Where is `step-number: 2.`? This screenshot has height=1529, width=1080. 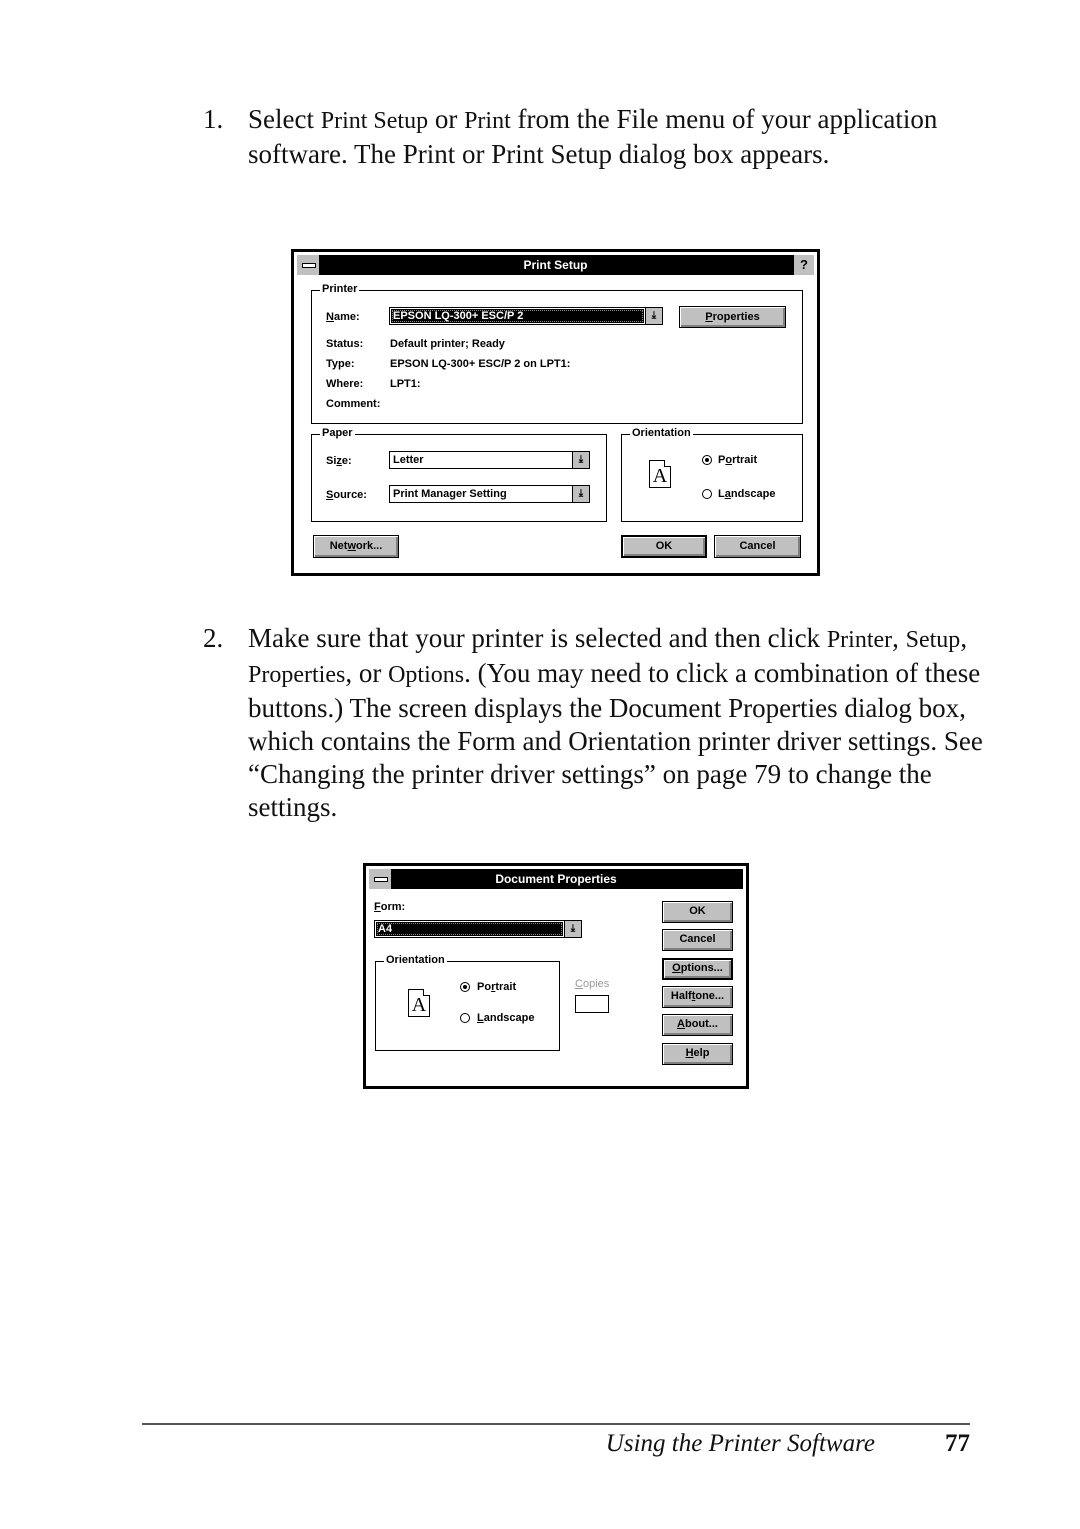
step-number: 2. is located at coordinates (213, 638).